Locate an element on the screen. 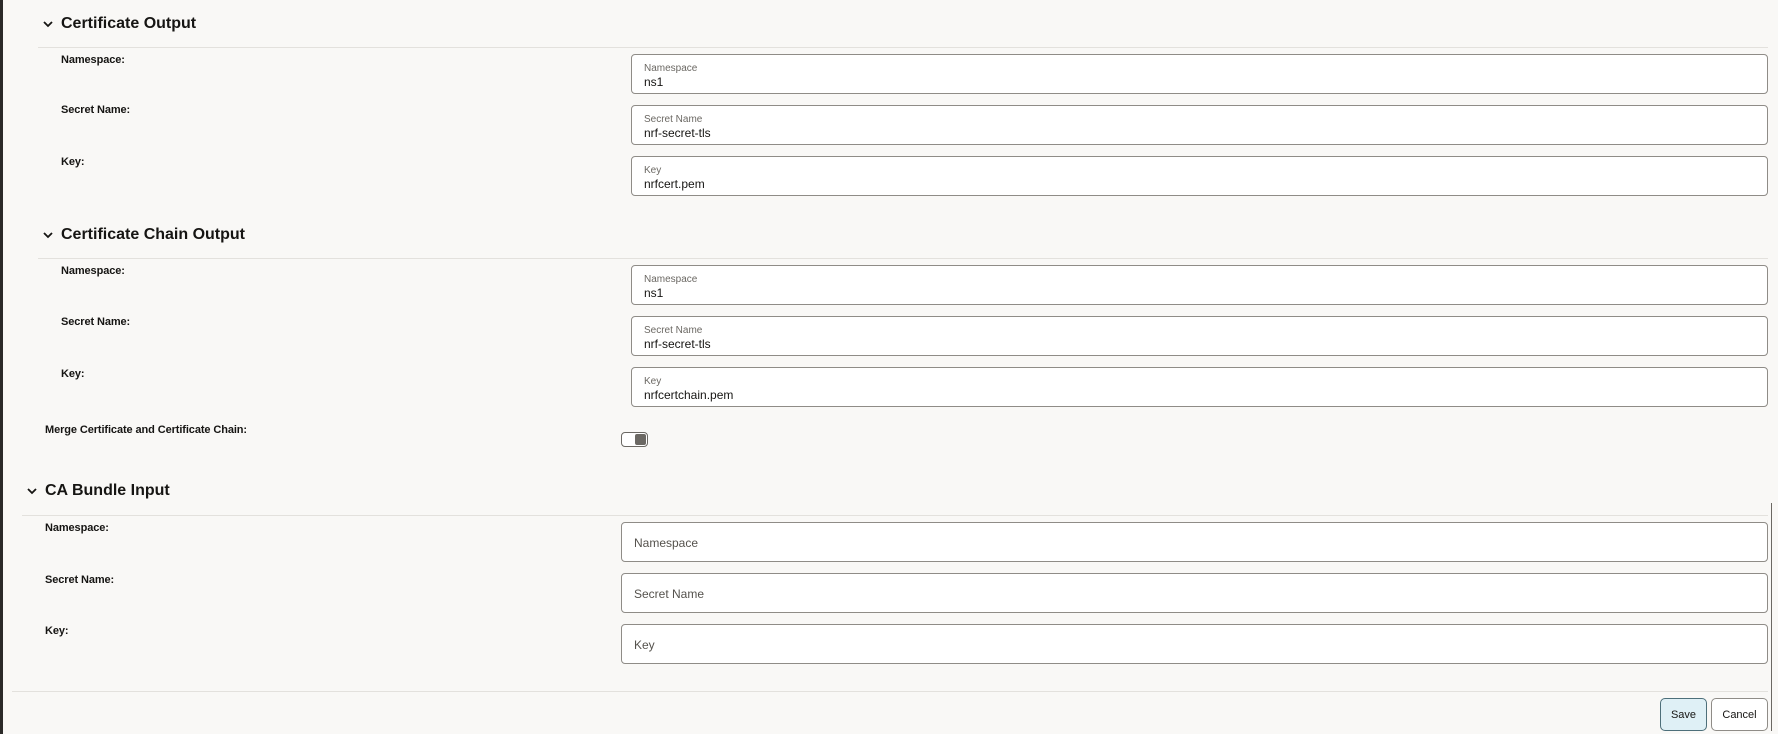 This screenshot has width=1778, height=734. section-title: CA Bundle Input is located at coordinates (107, 490).